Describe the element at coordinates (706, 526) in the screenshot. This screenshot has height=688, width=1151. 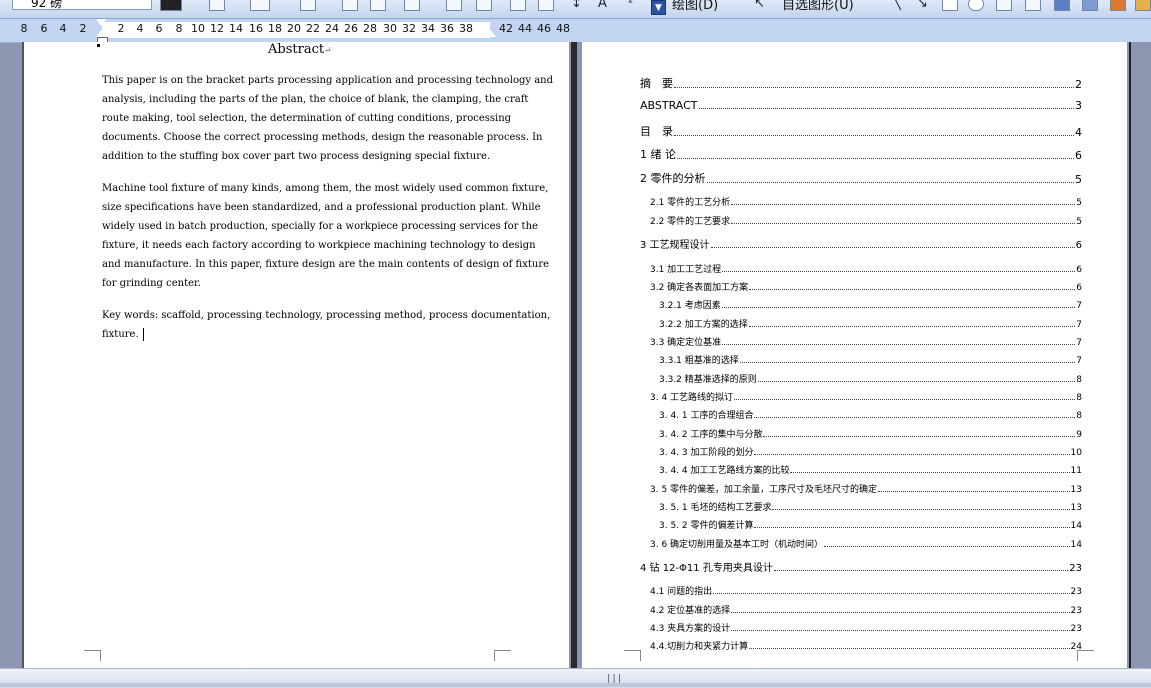
I see `toc-entry-label: 3. 5. 2 零件的偏差计算` at that location.